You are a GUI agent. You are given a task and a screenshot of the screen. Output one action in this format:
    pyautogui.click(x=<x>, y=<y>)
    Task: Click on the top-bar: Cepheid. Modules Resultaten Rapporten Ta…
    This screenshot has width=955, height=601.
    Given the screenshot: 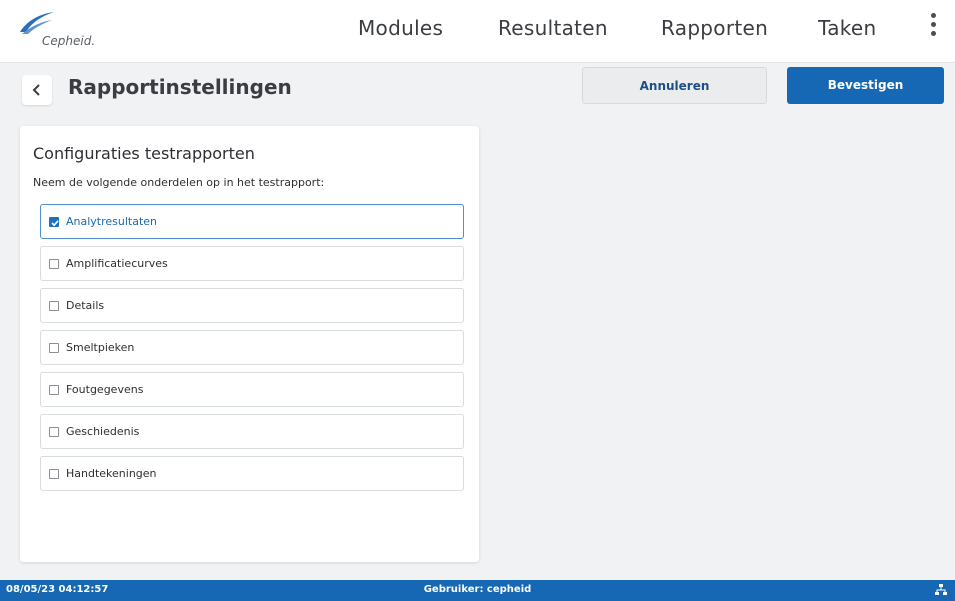 What is the action you would take?
    pyautogui.click(x=477, y=31)
    